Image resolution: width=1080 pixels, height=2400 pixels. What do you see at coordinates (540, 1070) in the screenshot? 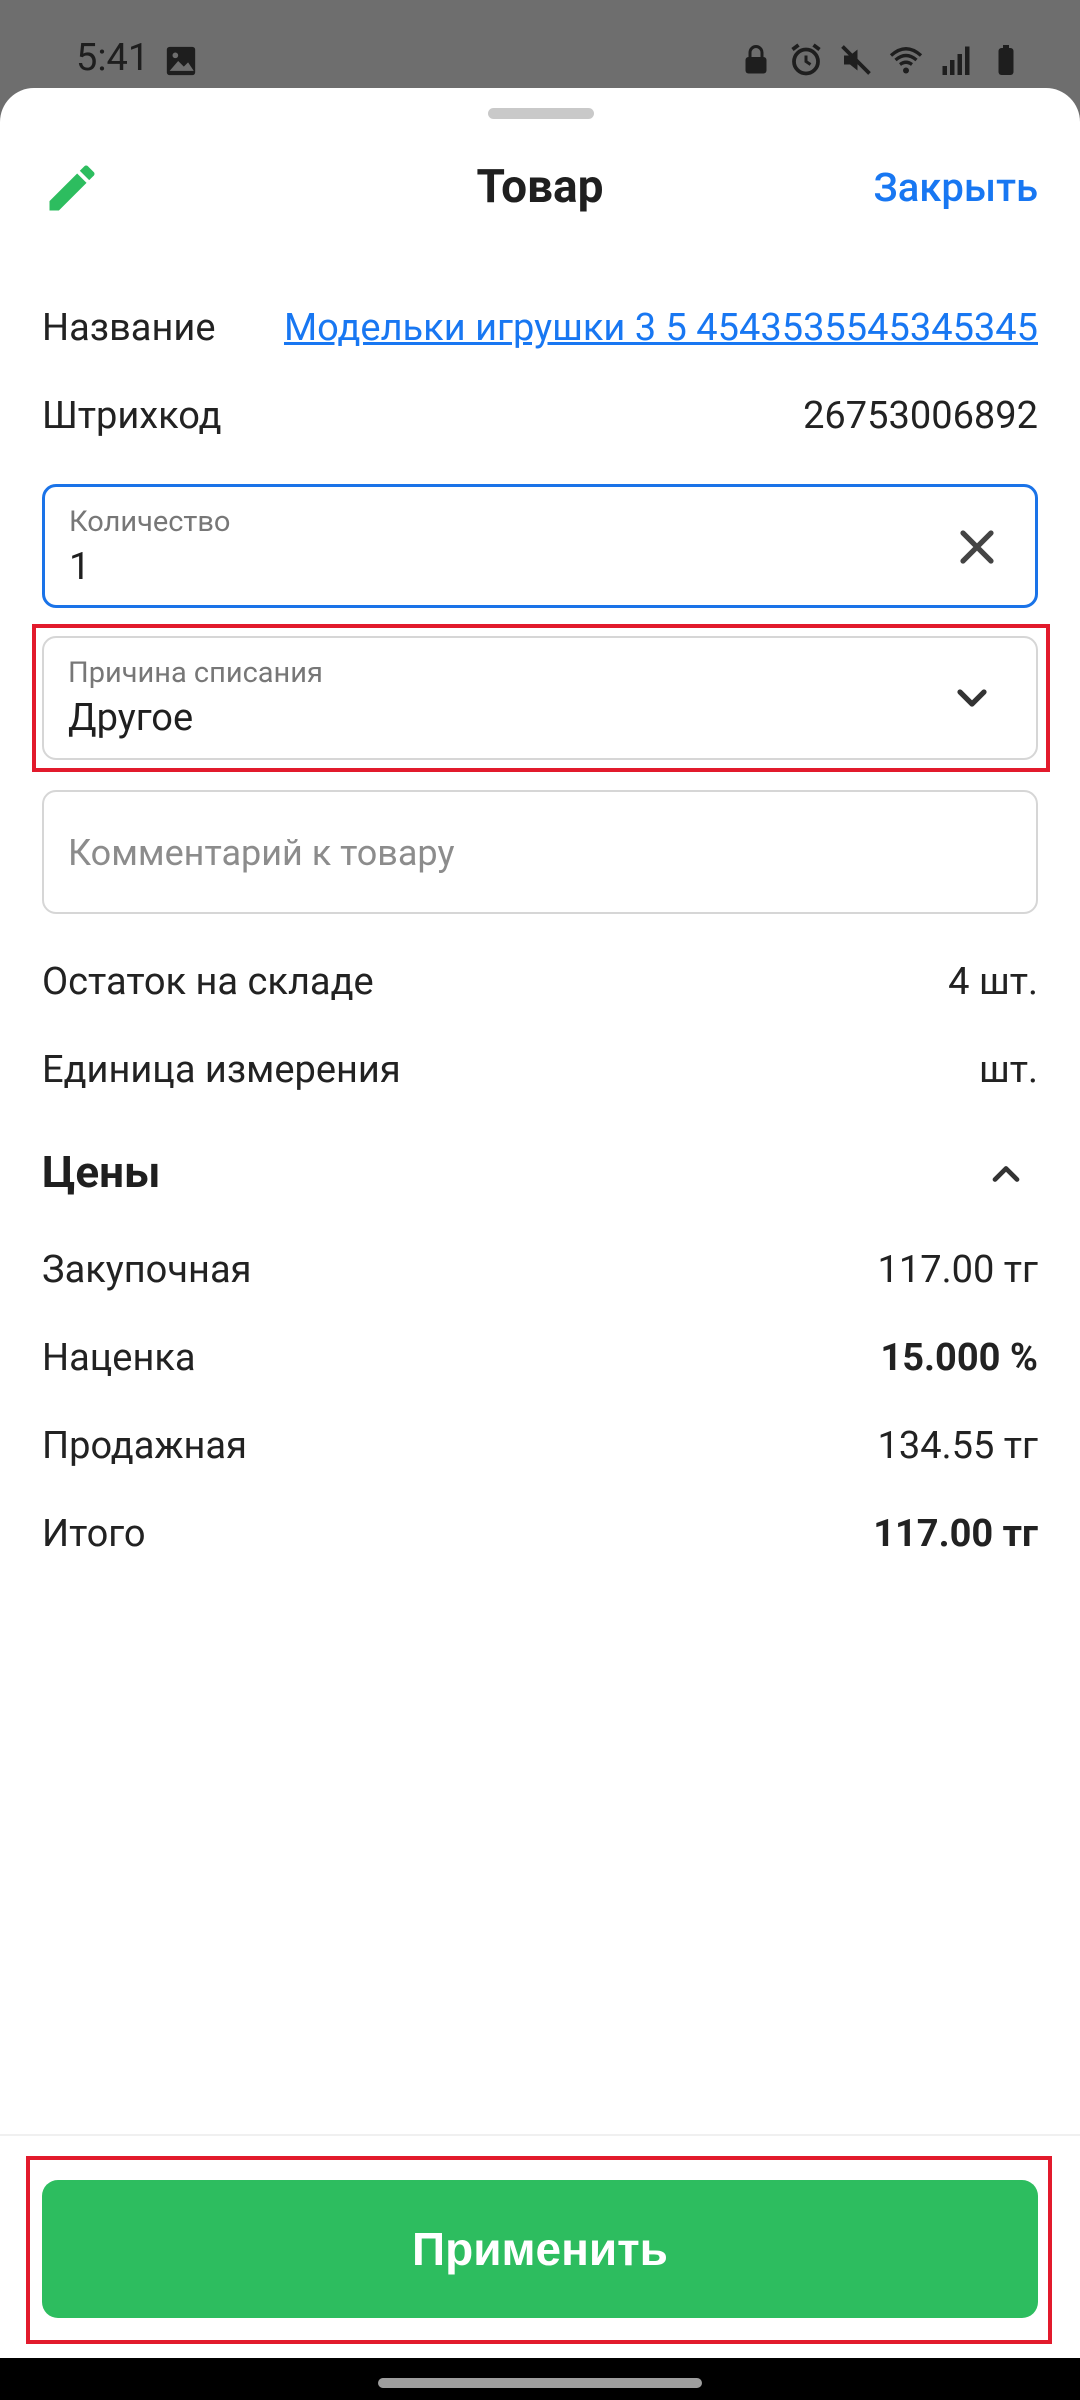
I see `unit-row: Единица измерения шт.` at bounding box center [540, 1070].